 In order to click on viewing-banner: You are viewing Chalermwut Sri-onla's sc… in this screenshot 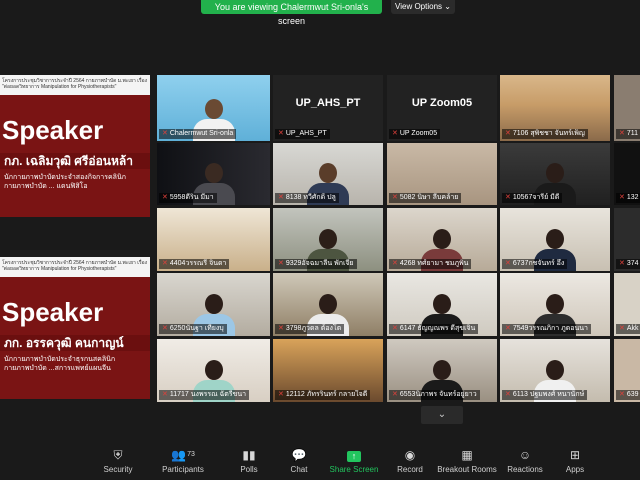, I will do `click(291, 13)`.